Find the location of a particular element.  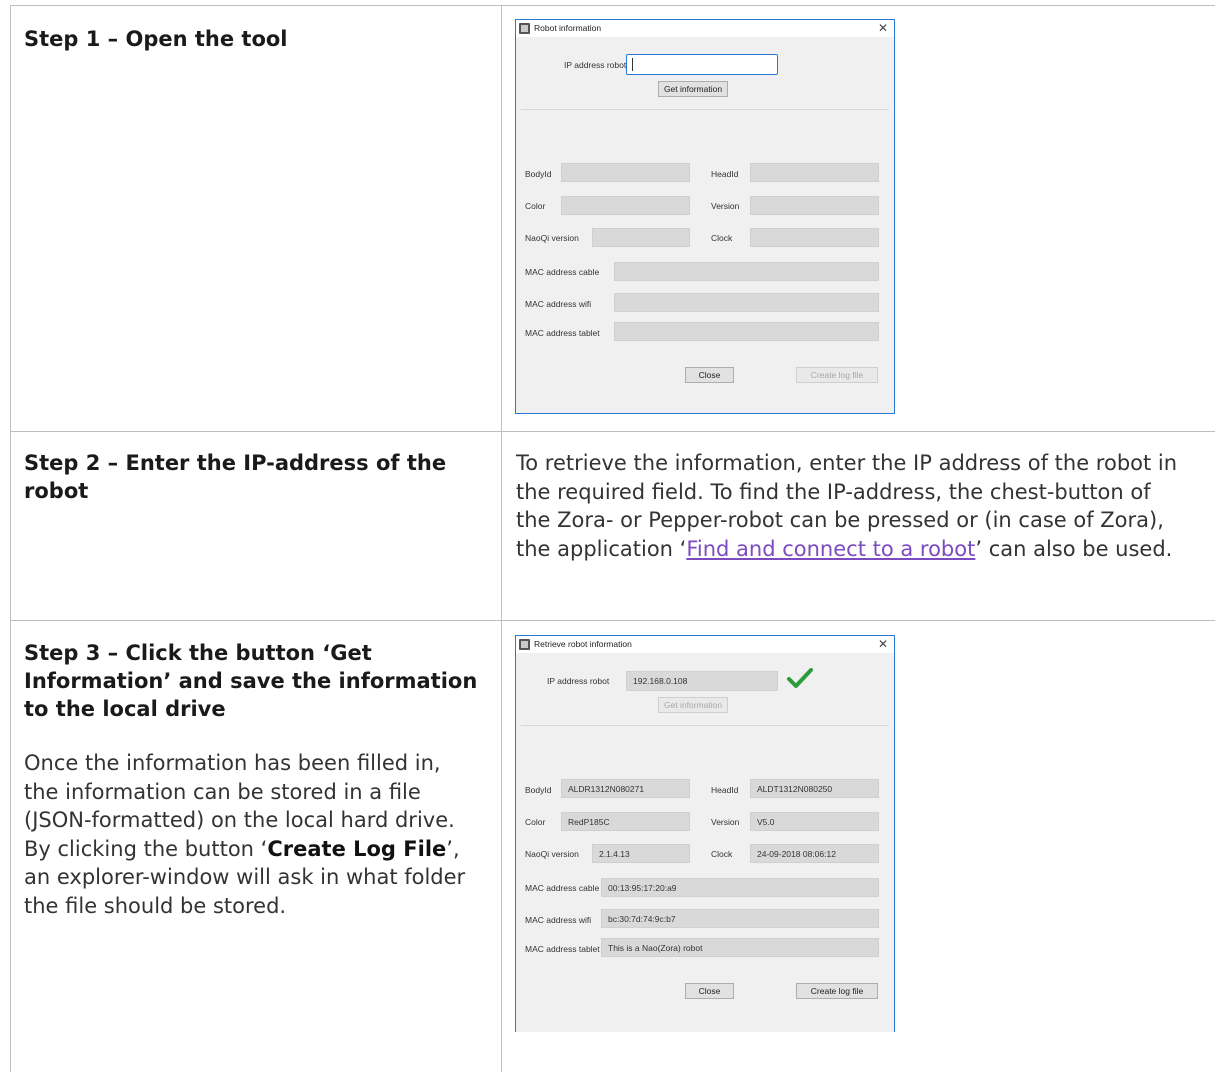

window-title: Robot information is located at coordinates (568, 28).